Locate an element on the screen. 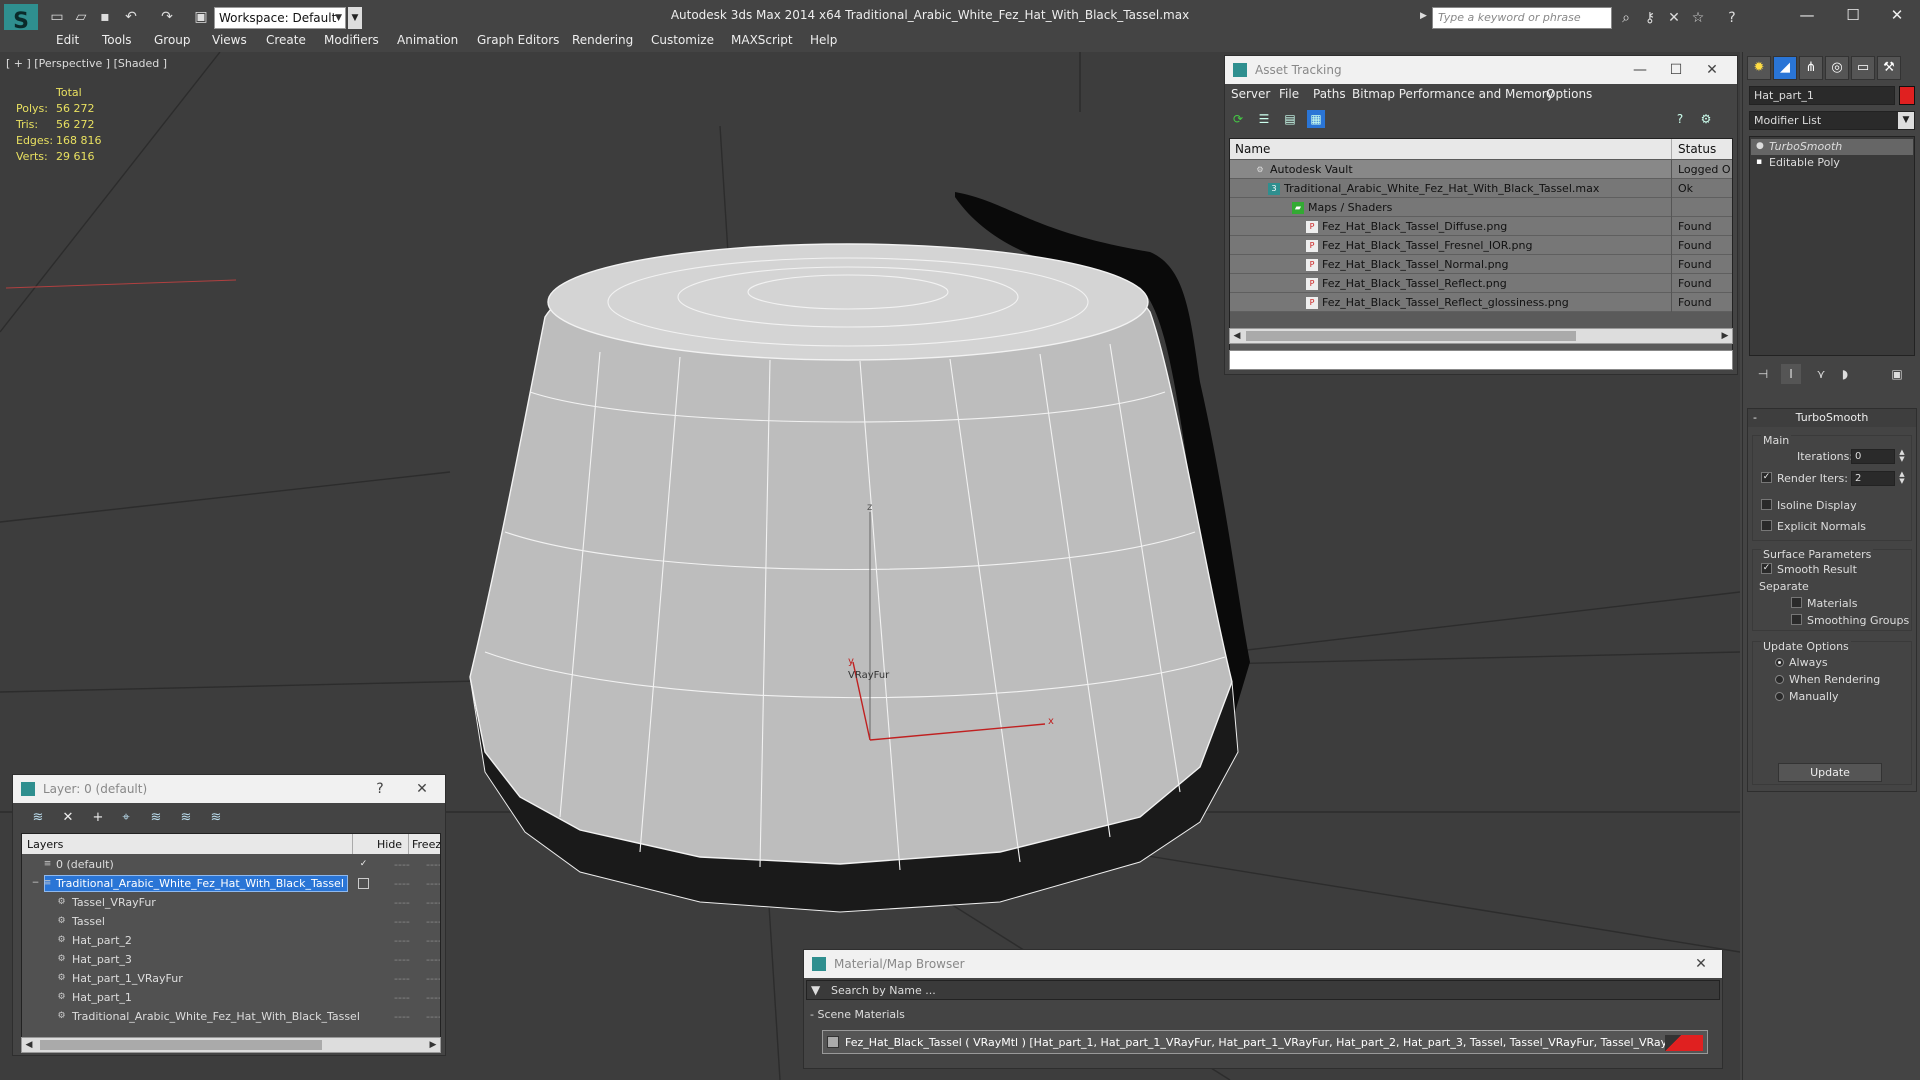  asset-menu-bitmap: Bitmap Performance and Memory is located at coordinates (1453, 94).